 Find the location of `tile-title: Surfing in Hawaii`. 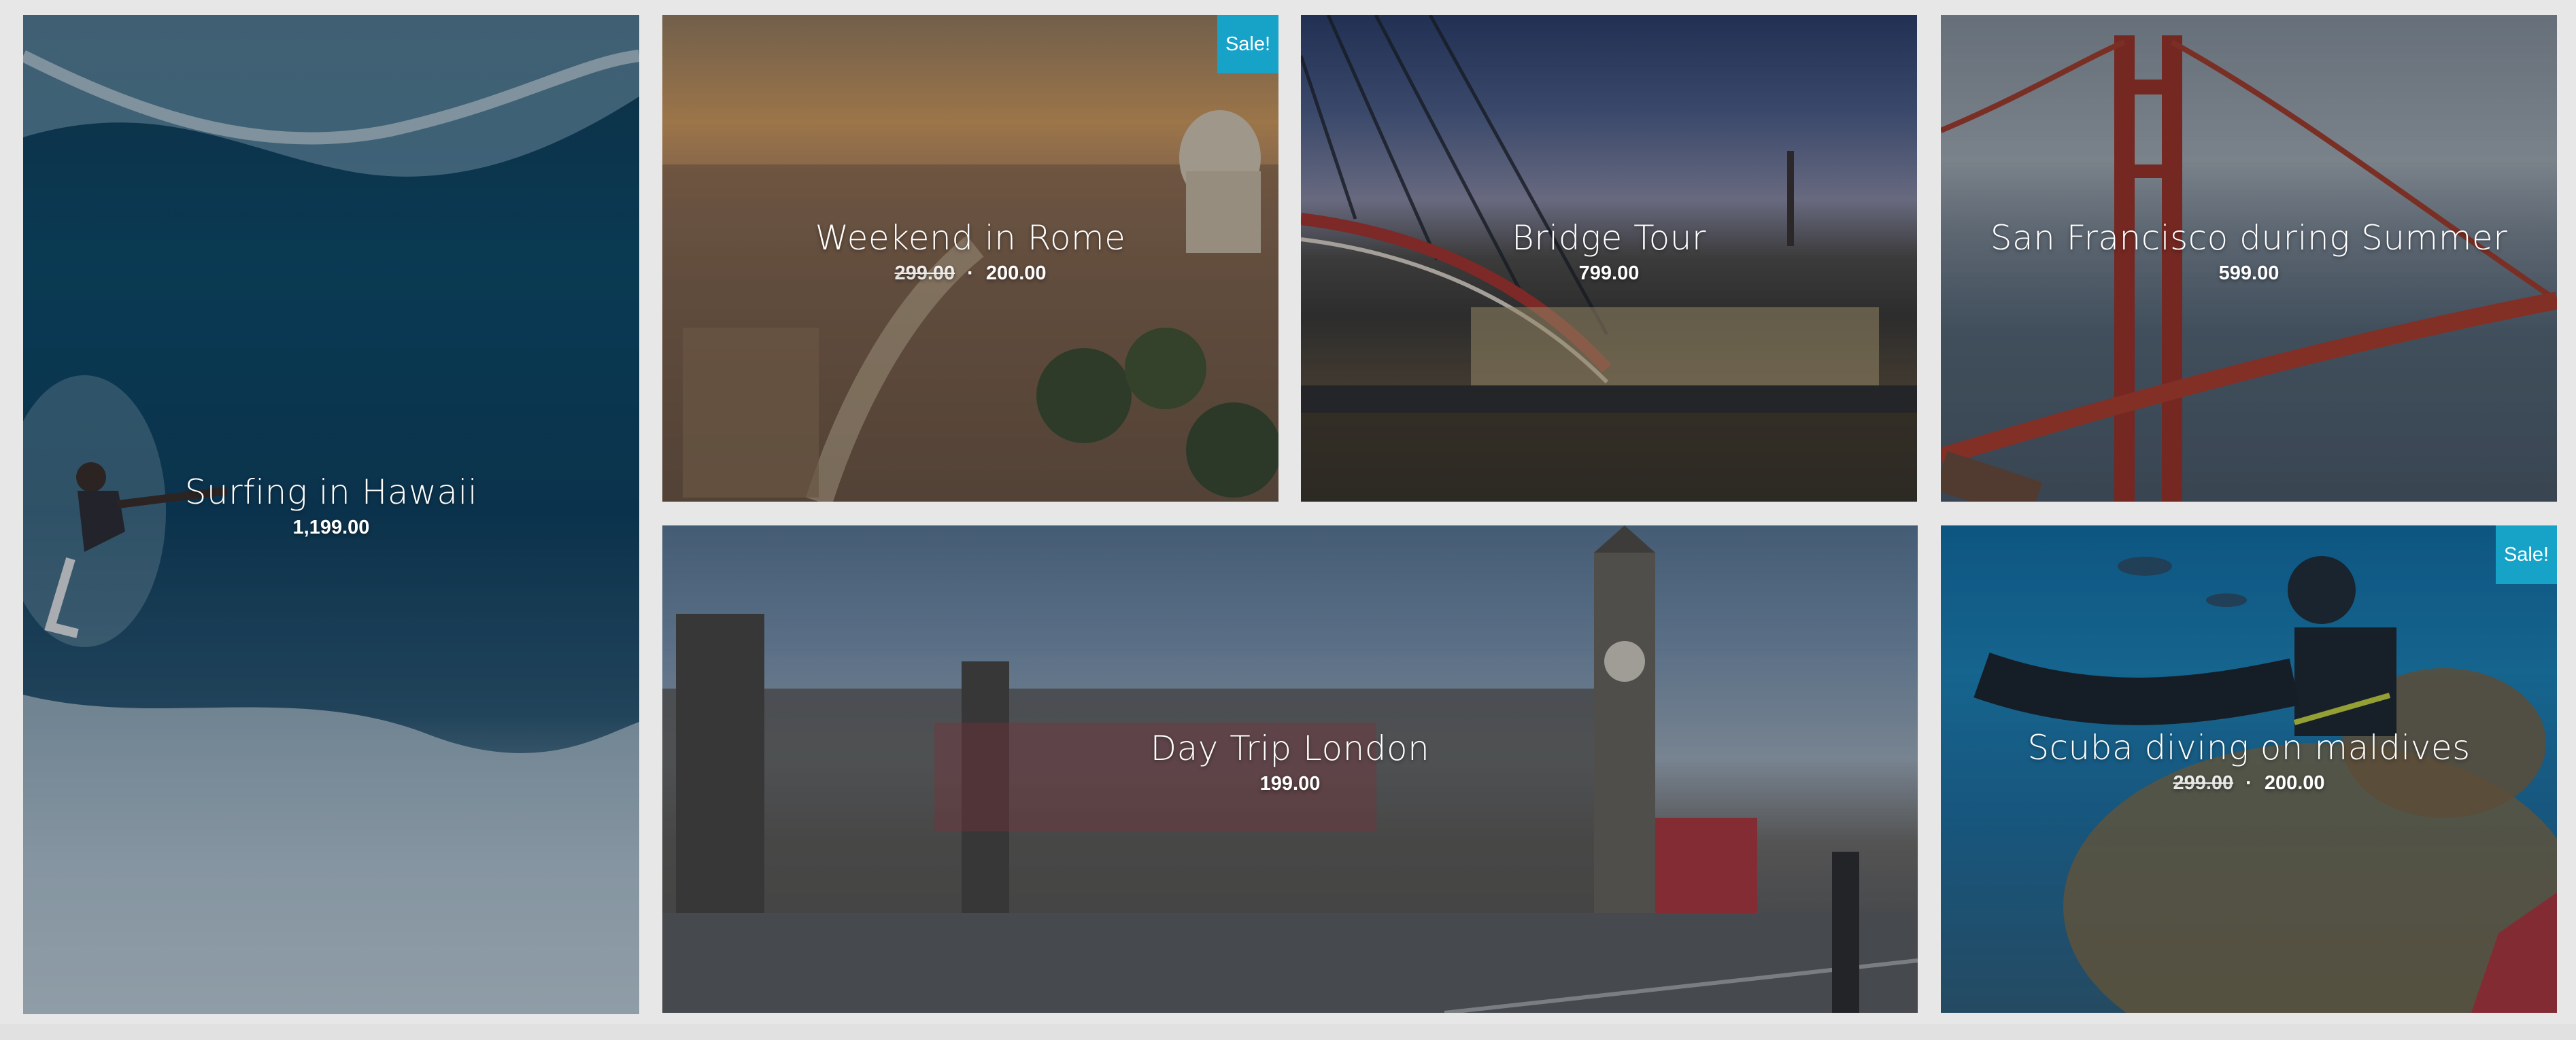

tile-title: Surfing in Hawaii is located at coordinates (331, 492).